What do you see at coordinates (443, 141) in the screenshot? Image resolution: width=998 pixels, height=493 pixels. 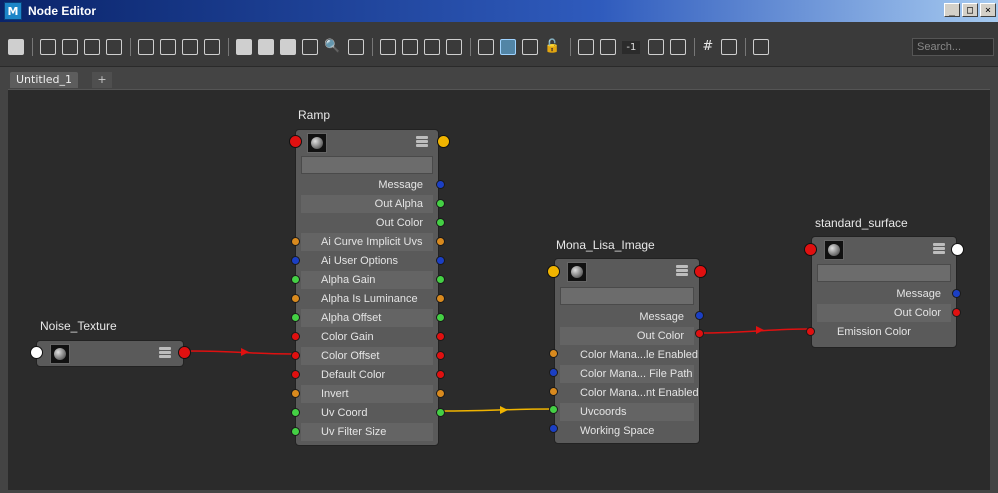 I see `ramp-output-port` at bounding box center [443, 141].